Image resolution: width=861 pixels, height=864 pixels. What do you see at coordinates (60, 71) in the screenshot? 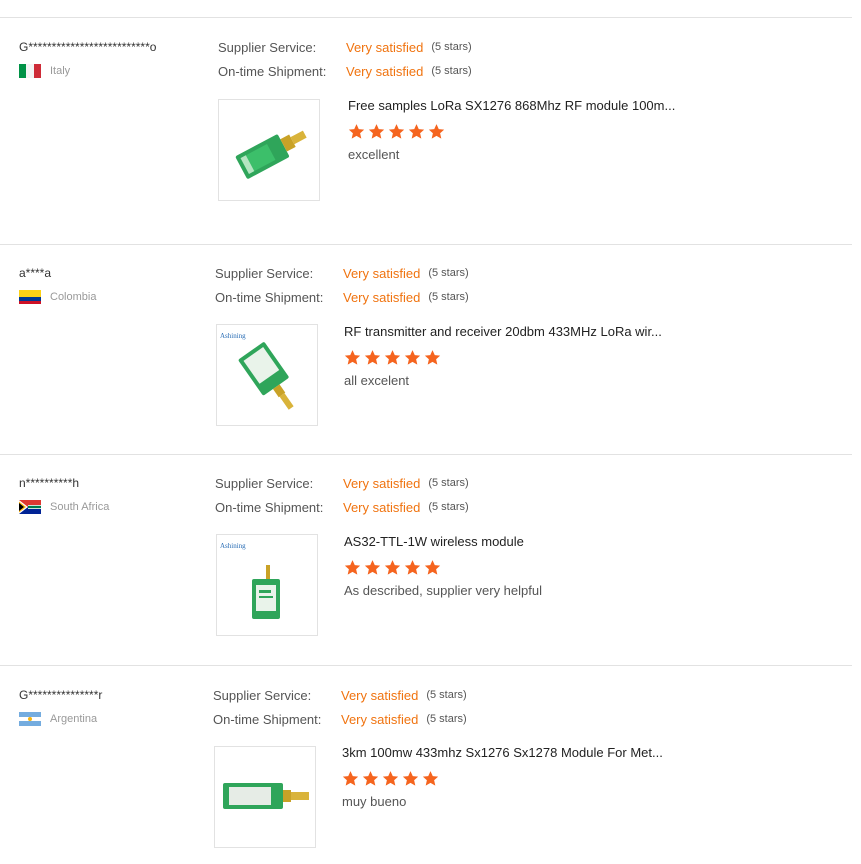
I see `country-name: Italy` at bounding box center [60, 71].